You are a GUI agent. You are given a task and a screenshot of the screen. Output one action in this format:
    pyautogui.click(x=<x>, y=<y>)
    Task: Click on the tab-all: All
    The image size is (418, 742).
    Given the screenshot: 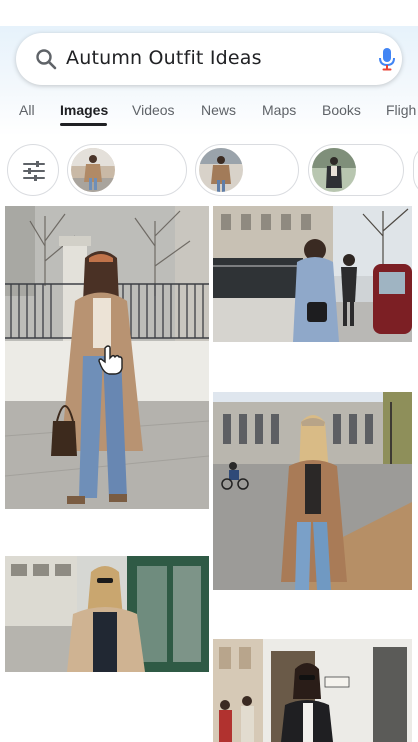 What is the action you would take?
    pyautogui.click(x=27, y=110)
    